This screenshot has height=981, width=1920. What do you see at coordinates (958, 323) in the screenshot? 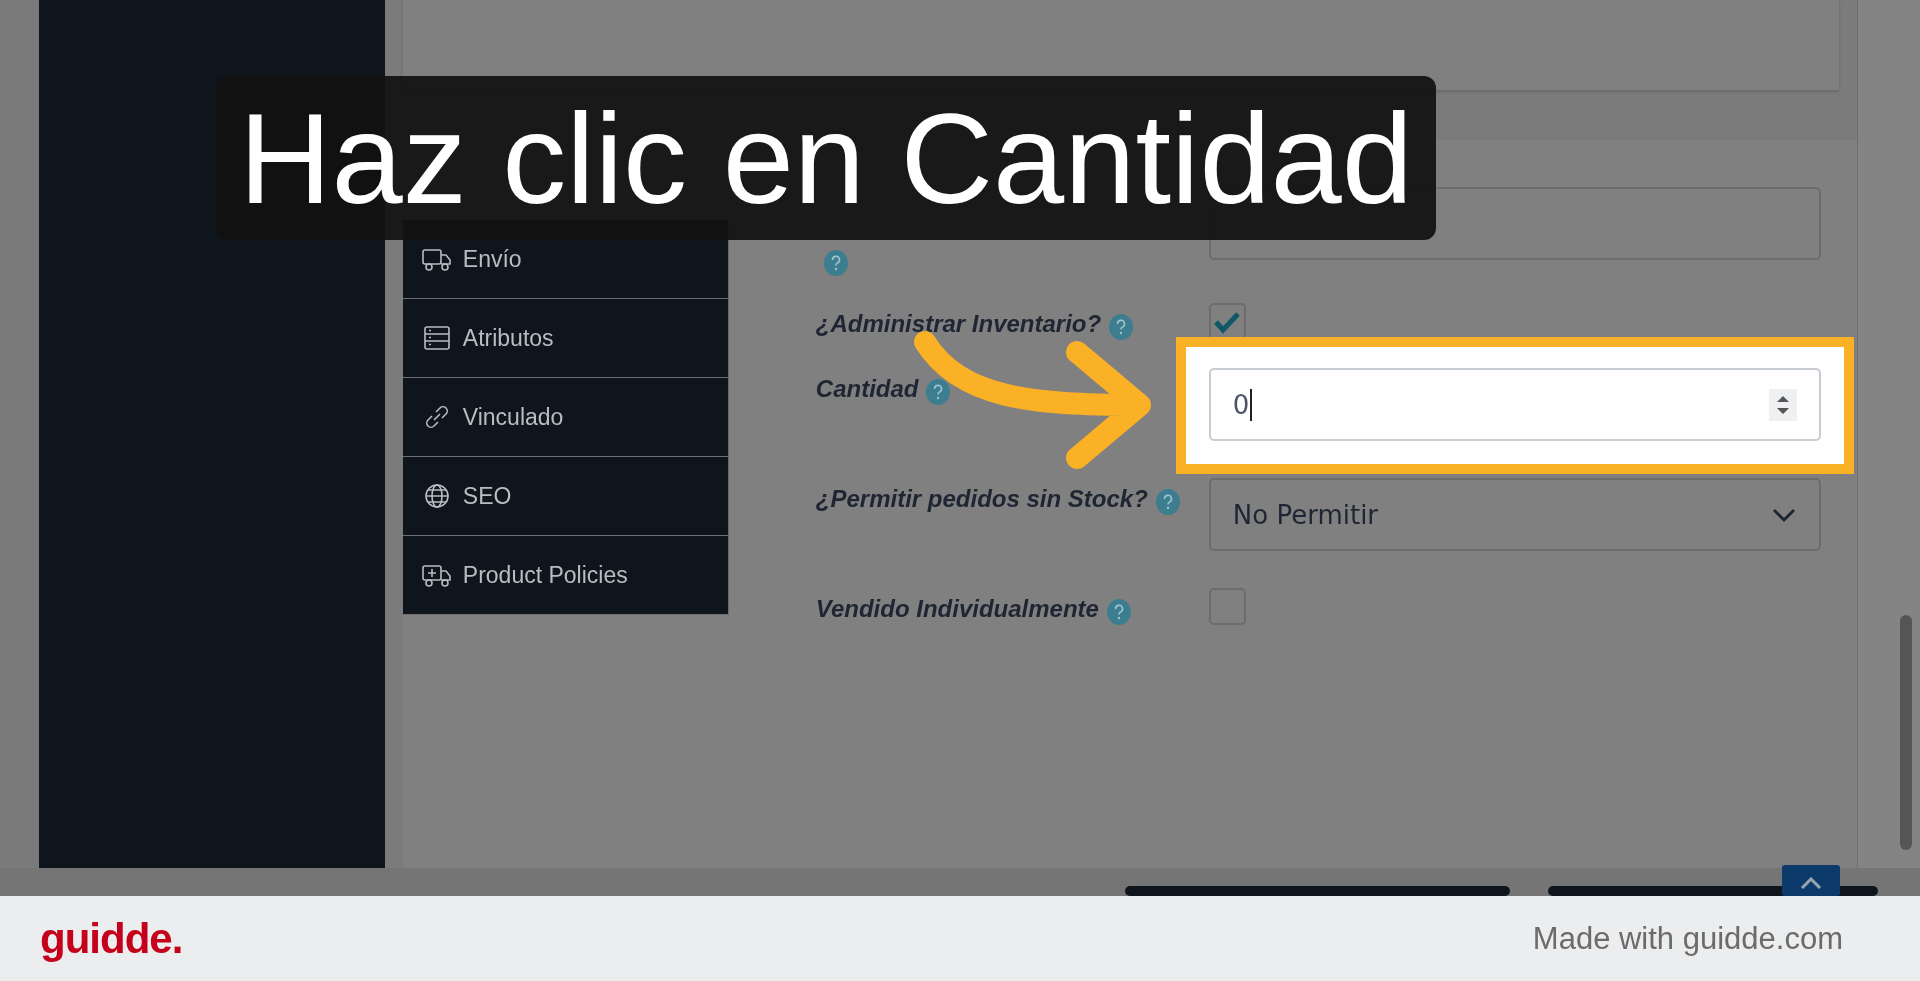
I see `field-label: ¿Administrar Inventario?` at bounding box center [958, 323].